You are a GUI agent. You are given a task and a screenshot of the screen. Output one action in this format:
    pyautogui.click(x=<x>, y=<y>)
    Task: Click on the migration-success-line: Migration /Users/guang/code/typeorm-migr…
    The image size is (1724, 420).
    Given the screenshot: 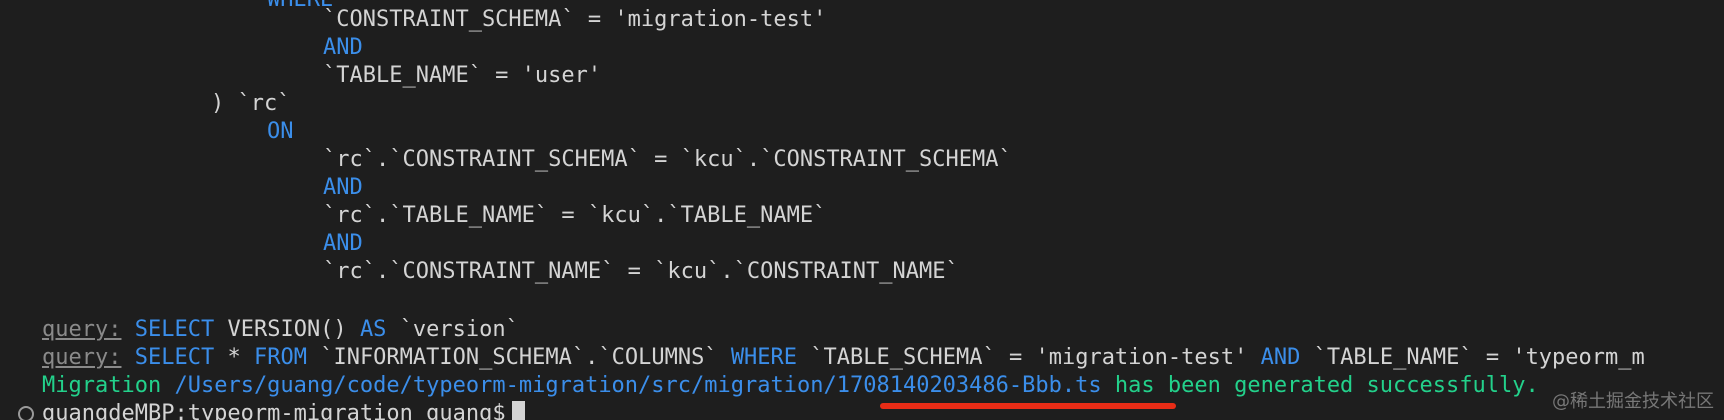 What is the action you would take?
    pyautogui.click(x=790, y=386)
    